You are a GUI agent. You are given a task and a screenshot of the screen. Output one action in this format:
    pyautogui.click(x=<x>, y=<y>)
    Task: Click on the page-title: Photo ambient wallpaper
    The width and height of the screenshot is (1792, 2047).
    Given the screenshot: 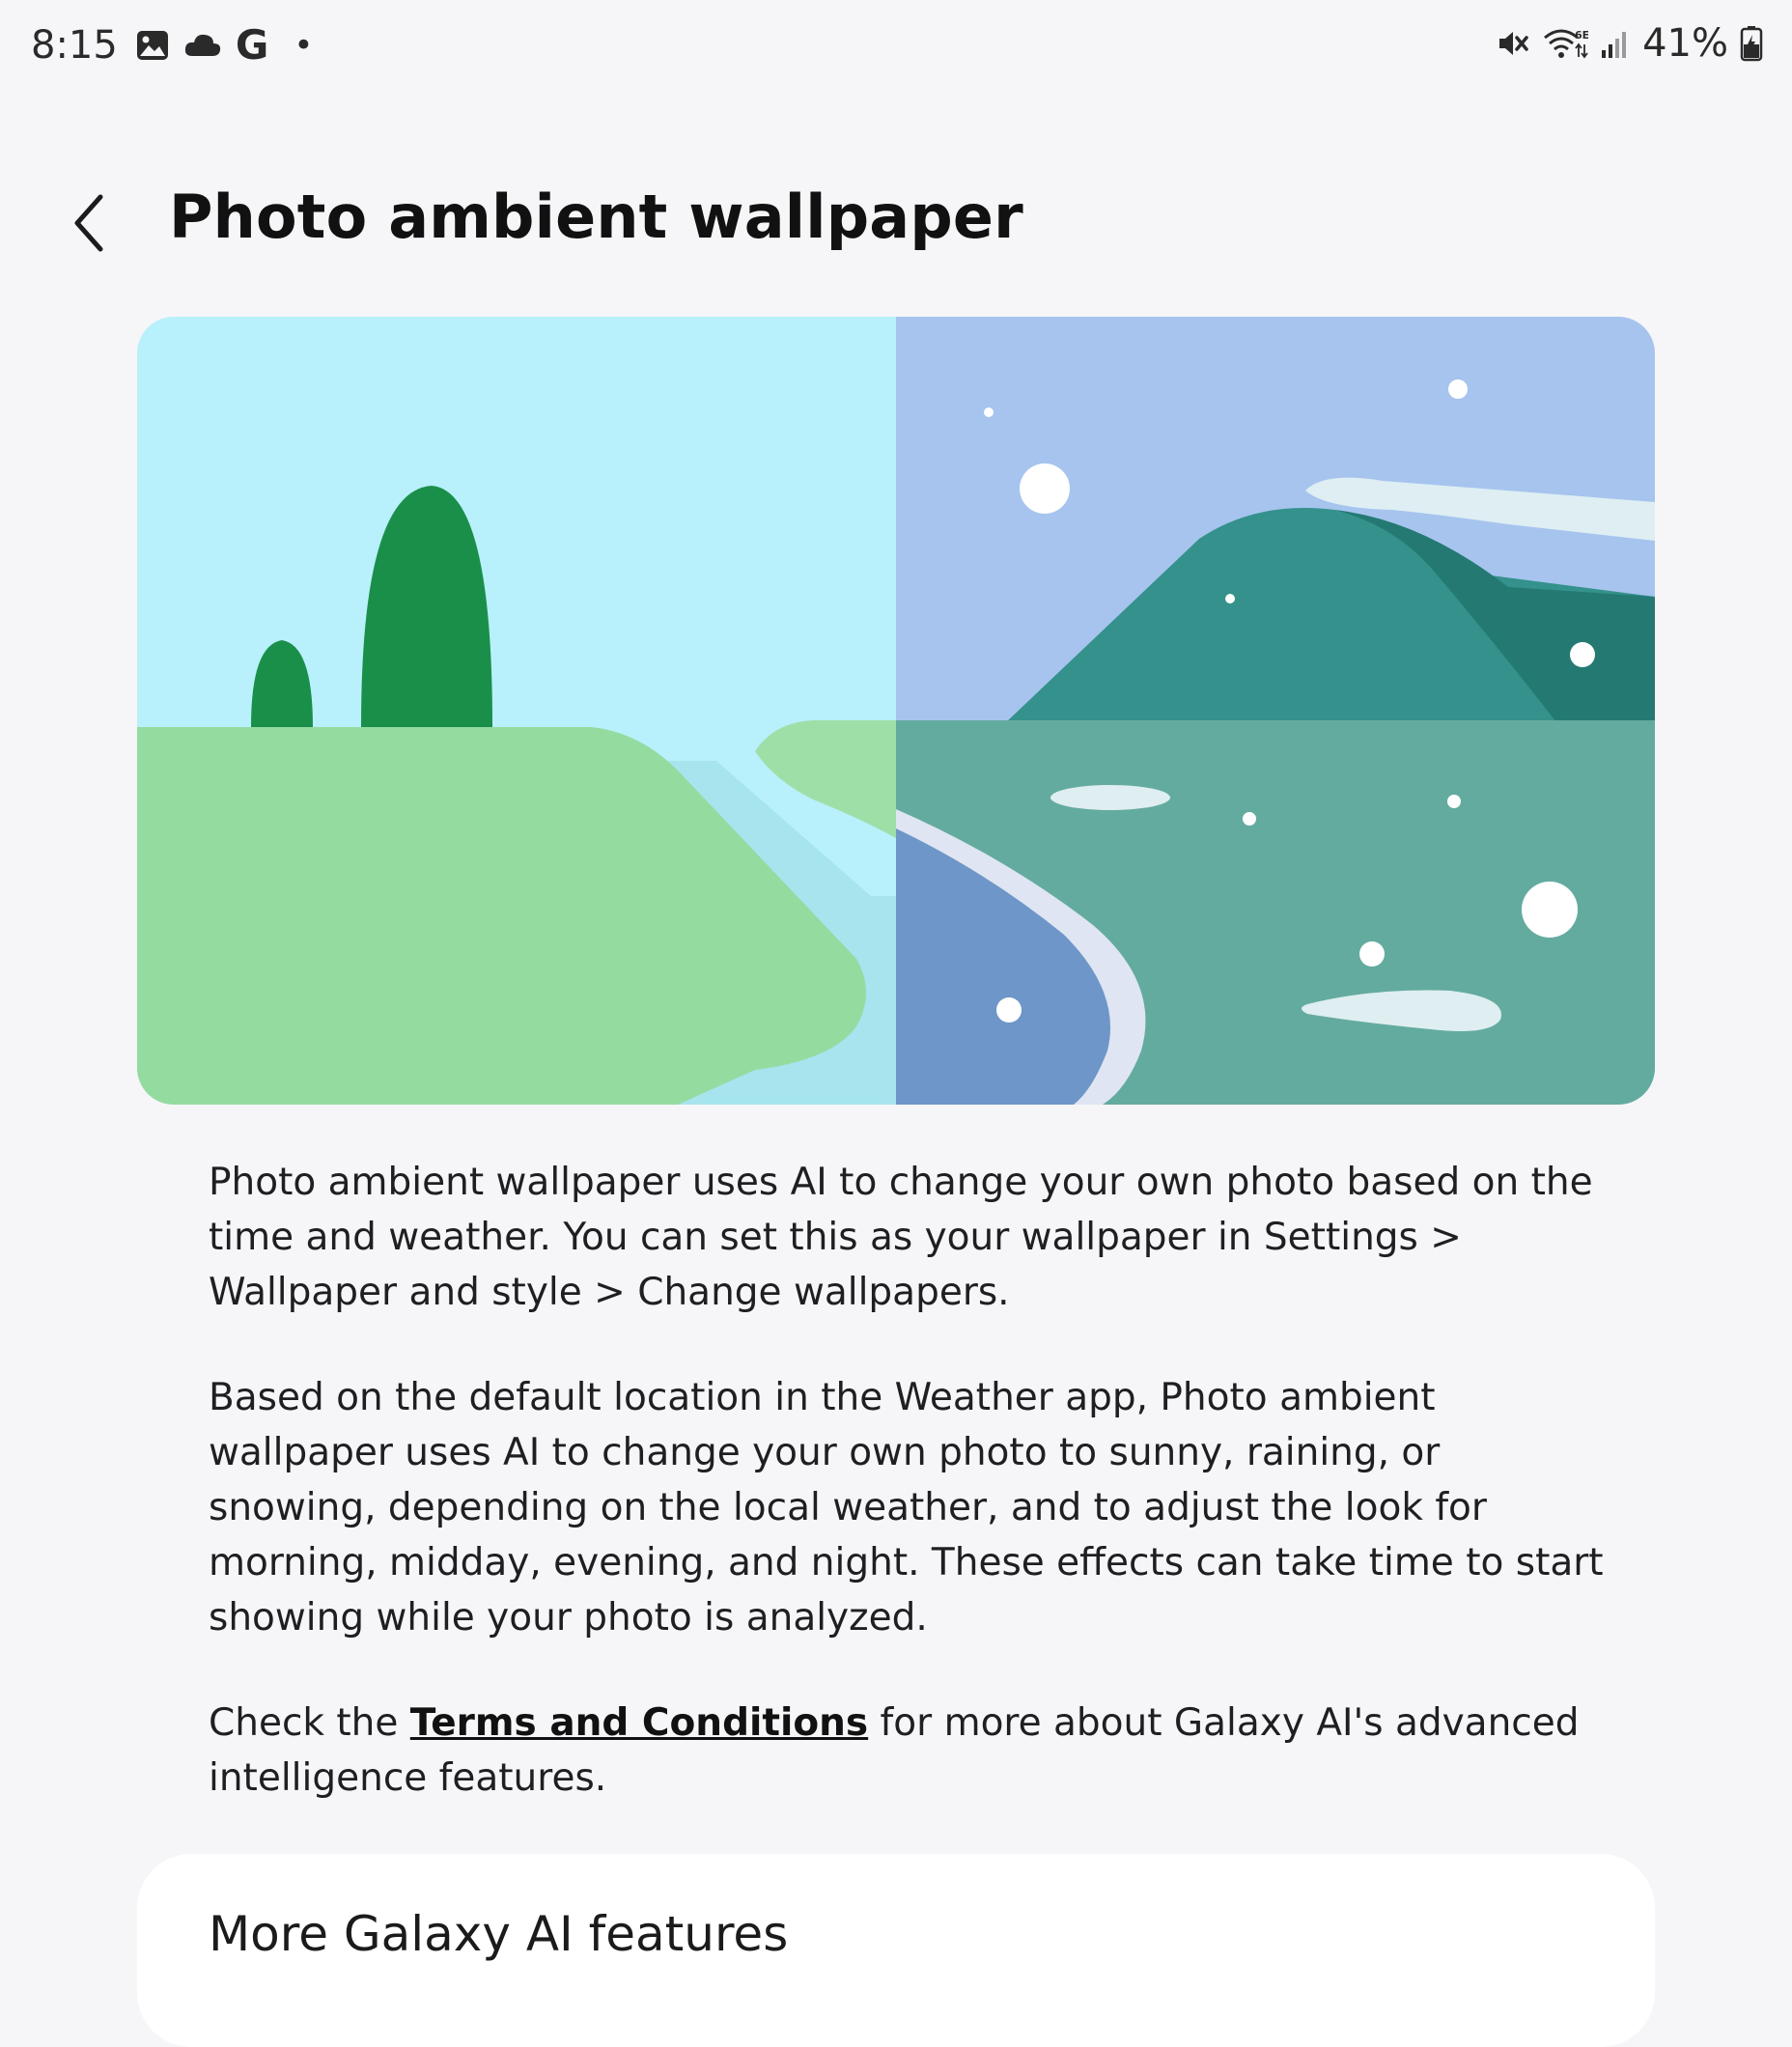 What is the action you would take?
    pyautogui.click(x=596, y=217)
    